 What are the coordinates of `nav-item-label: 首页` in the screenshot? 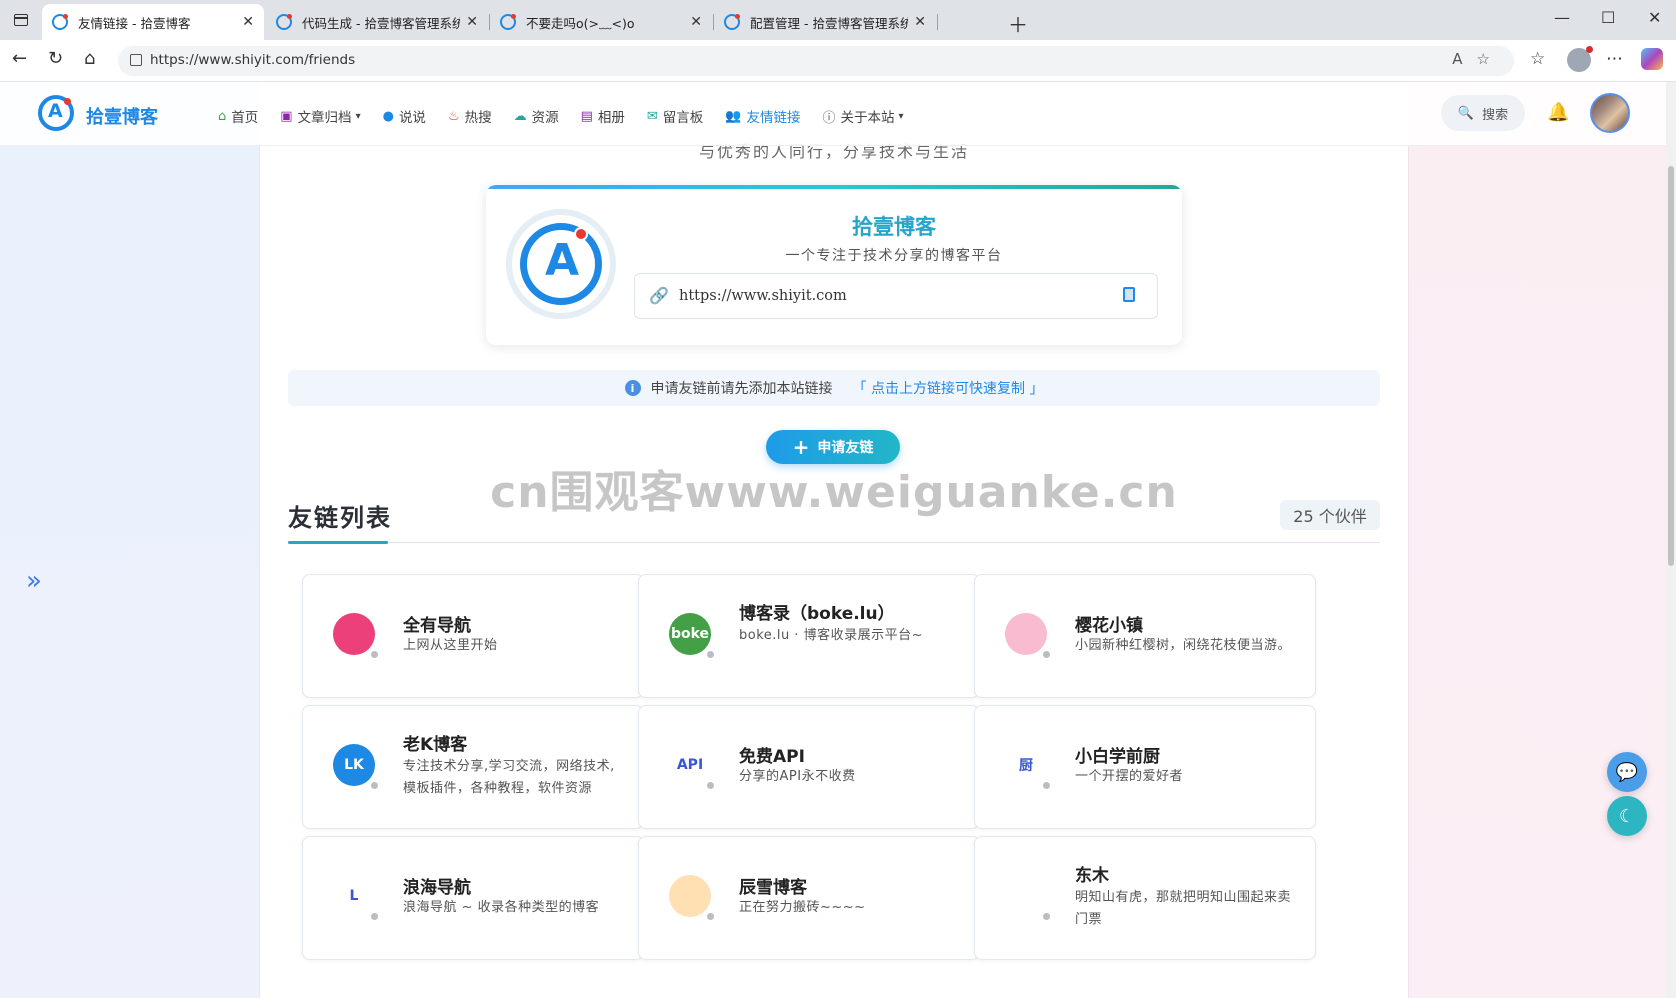 It's located at (245, 118).